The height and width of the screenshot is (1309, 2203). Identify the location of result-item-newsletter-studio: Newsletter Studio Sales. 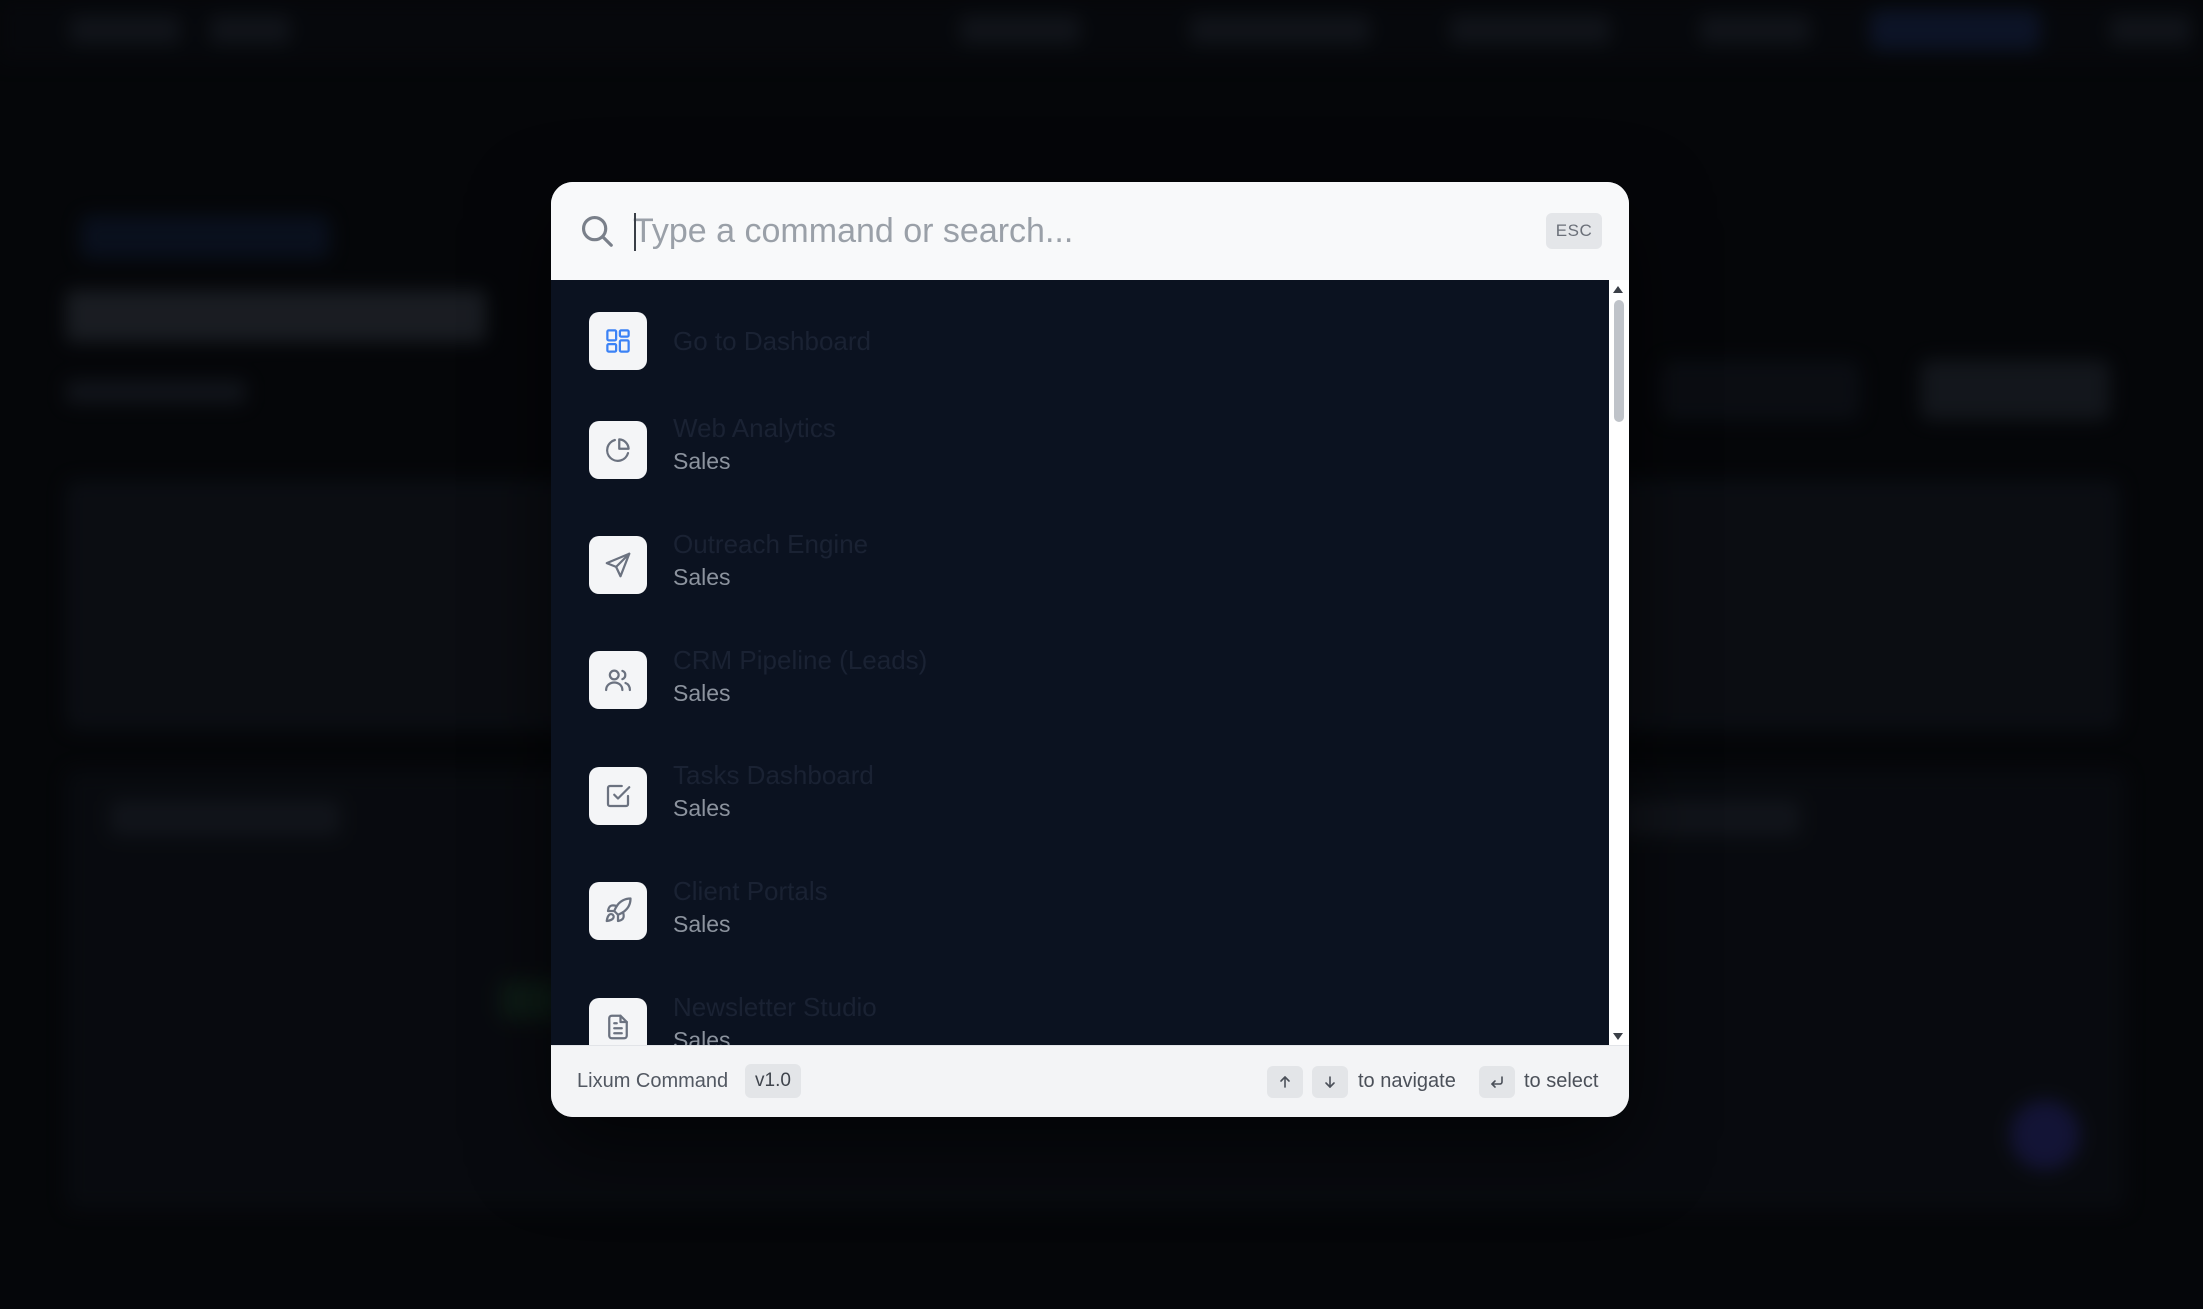
(1076, 1002).